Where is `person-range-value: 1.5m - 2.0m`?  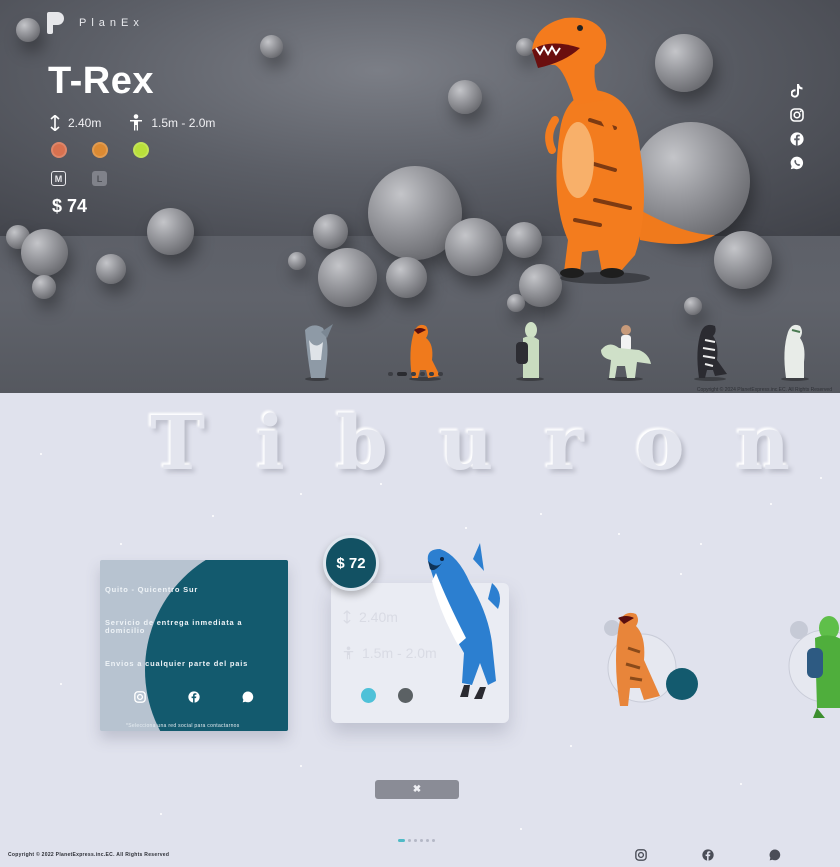 person-range-value: 1.5m - 2.0m is located at coordinates (183, 122).